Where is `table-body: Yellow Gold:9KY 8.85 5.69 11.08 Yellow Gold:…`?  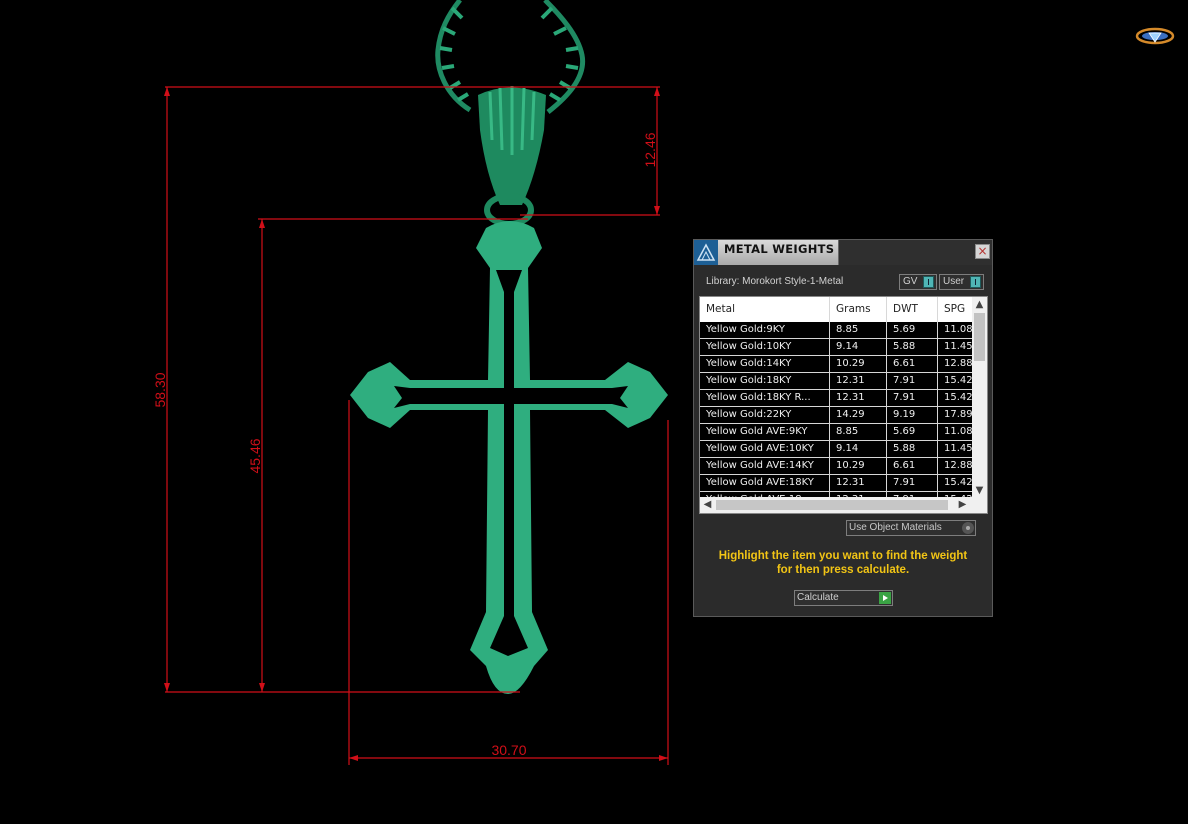
table-body: Yellow Gold:9KY 8.85 5.69 11.08 Yellow Gold:… is located at coordinates (837, 415).